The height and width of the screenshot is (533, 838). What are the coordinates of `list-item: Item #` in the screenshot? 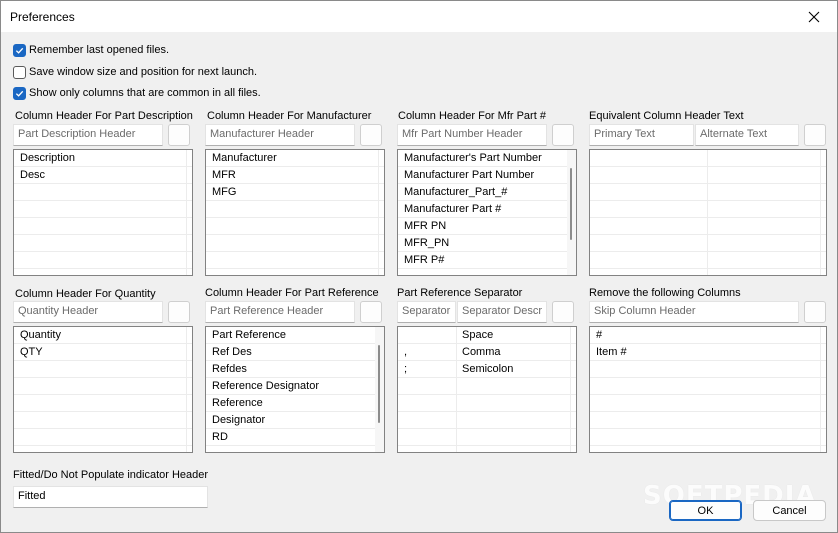 It's located at (708, 352).